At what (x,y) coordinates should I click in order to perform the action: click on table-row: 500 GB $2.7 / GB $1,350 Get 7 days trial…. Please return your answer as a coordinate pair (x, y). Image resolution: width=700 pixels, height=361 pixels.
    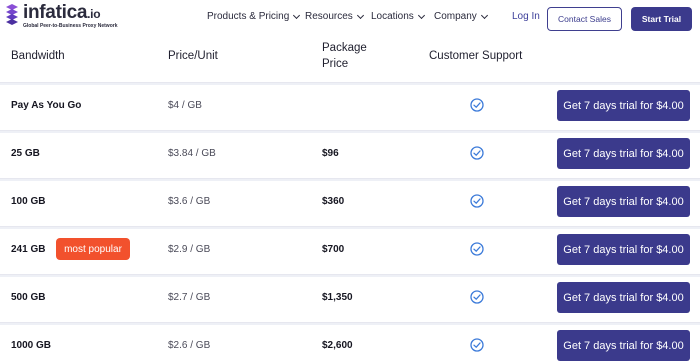
    Looking at the image, I should click on (350, 297).